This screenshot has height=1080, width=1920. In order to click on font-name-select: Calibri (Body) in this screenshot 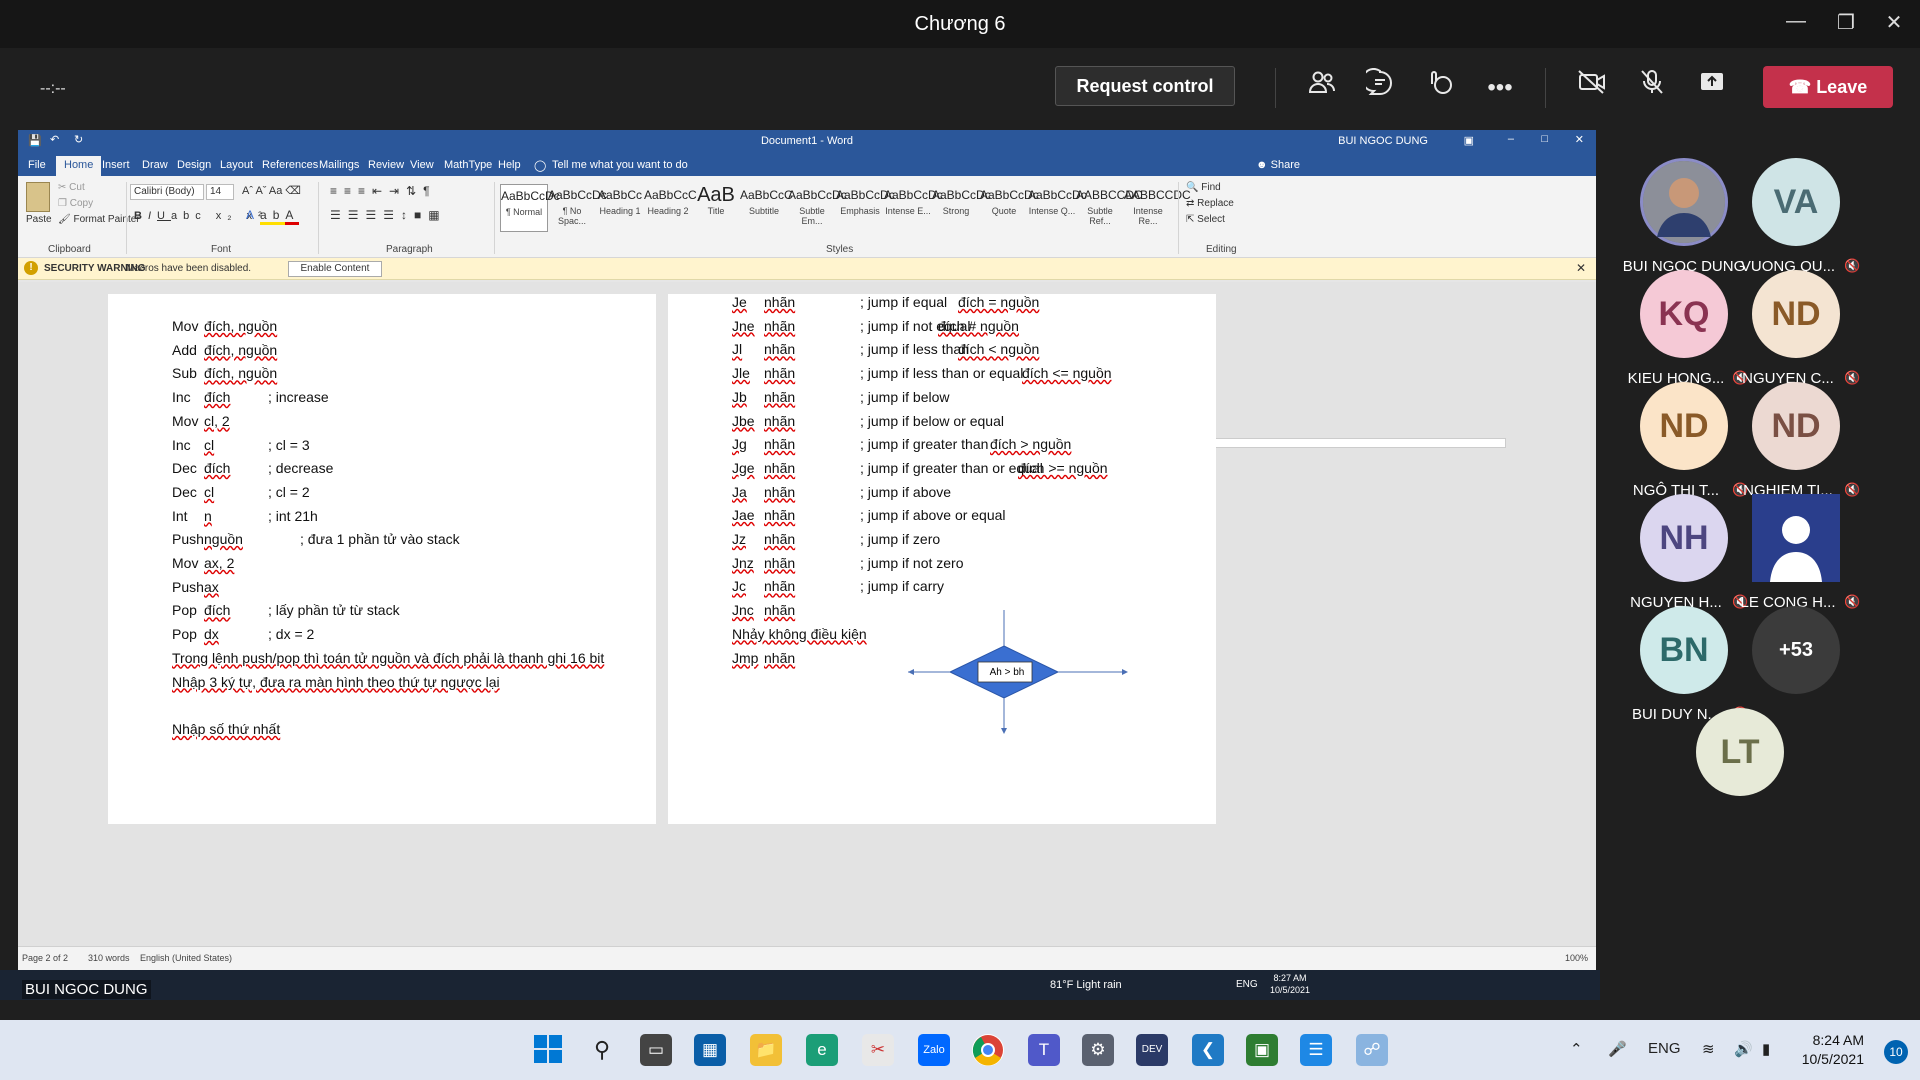, I will do `click(167, 192)`.